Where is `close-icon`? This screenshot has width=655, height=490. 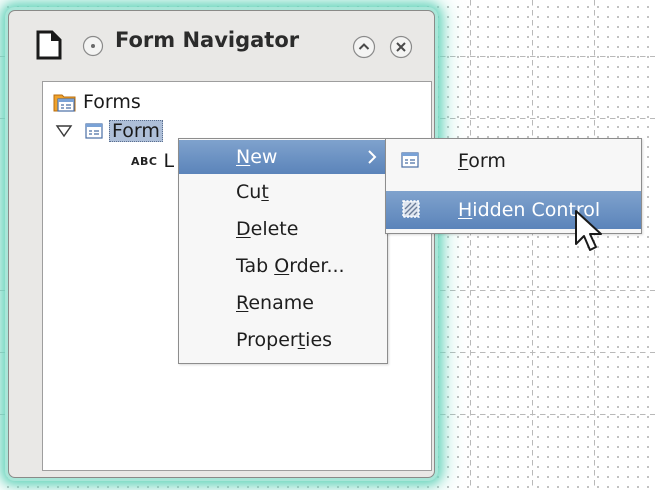 close-icon is located at coordinates (401, 47).